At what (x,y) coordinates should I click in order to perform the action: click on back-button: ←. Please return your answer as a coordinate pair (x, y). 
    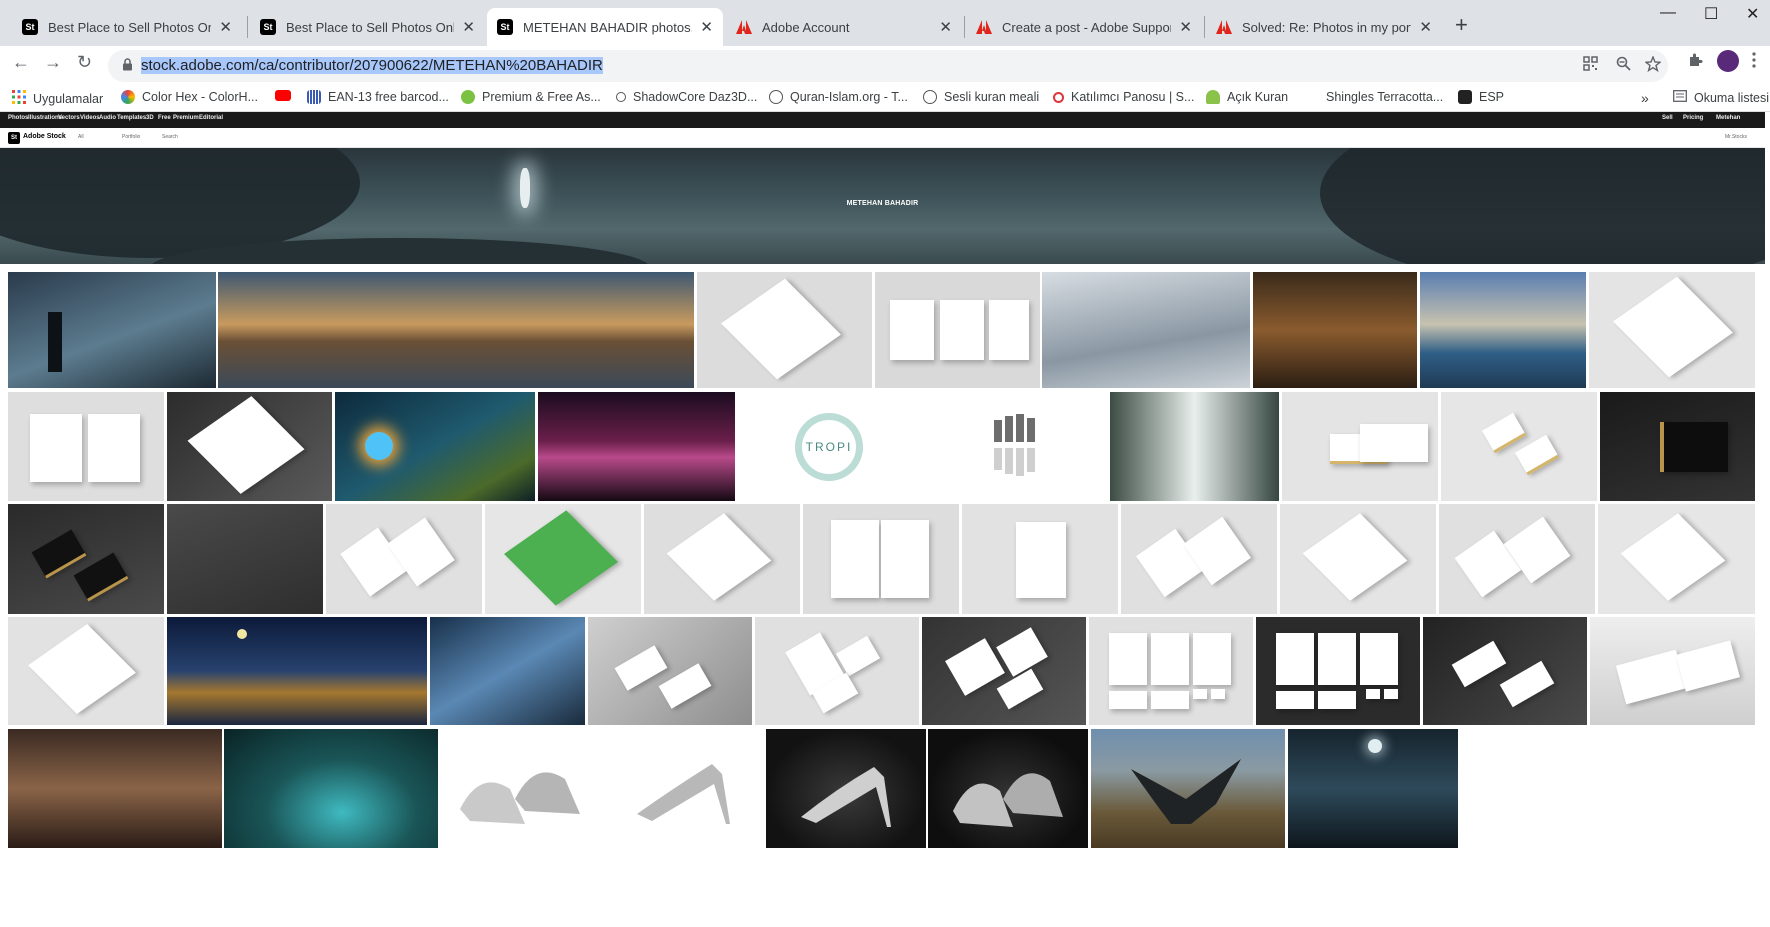
    Looking at the image, I should click on (21, 62).